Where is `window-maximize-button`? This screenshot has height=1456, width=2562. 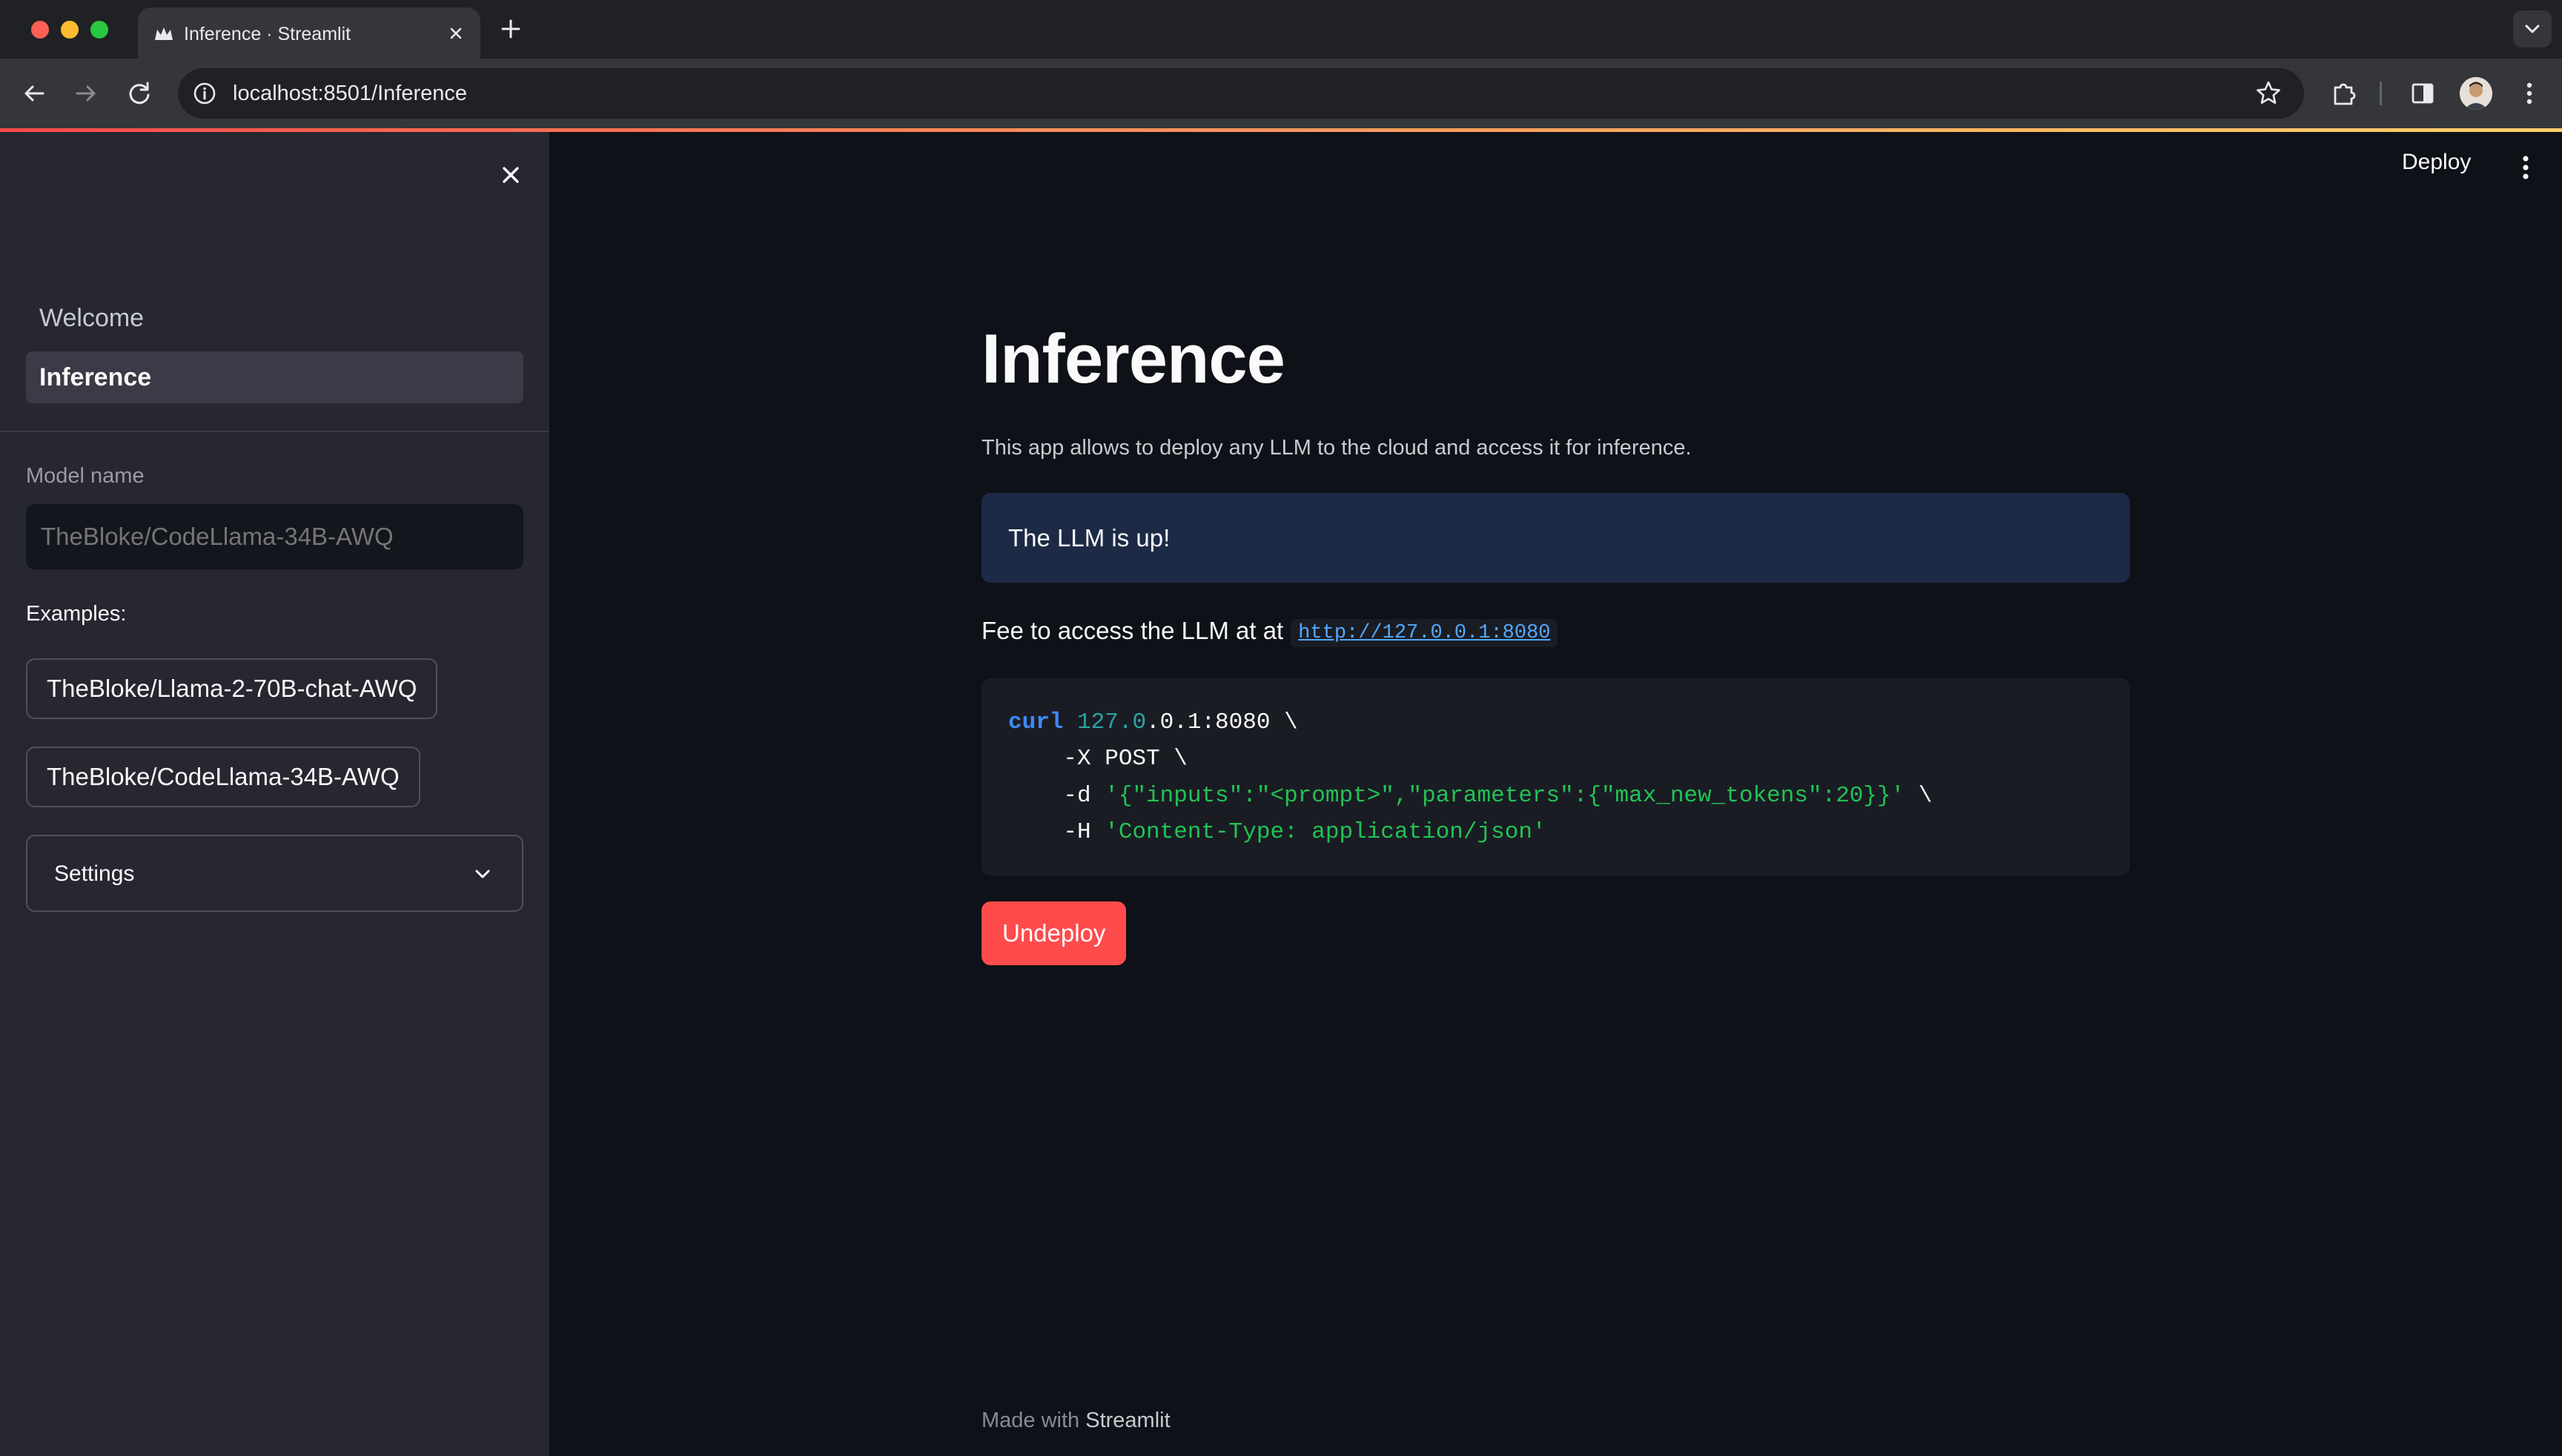
window-maximize-button is located at coordinates (99, 30).